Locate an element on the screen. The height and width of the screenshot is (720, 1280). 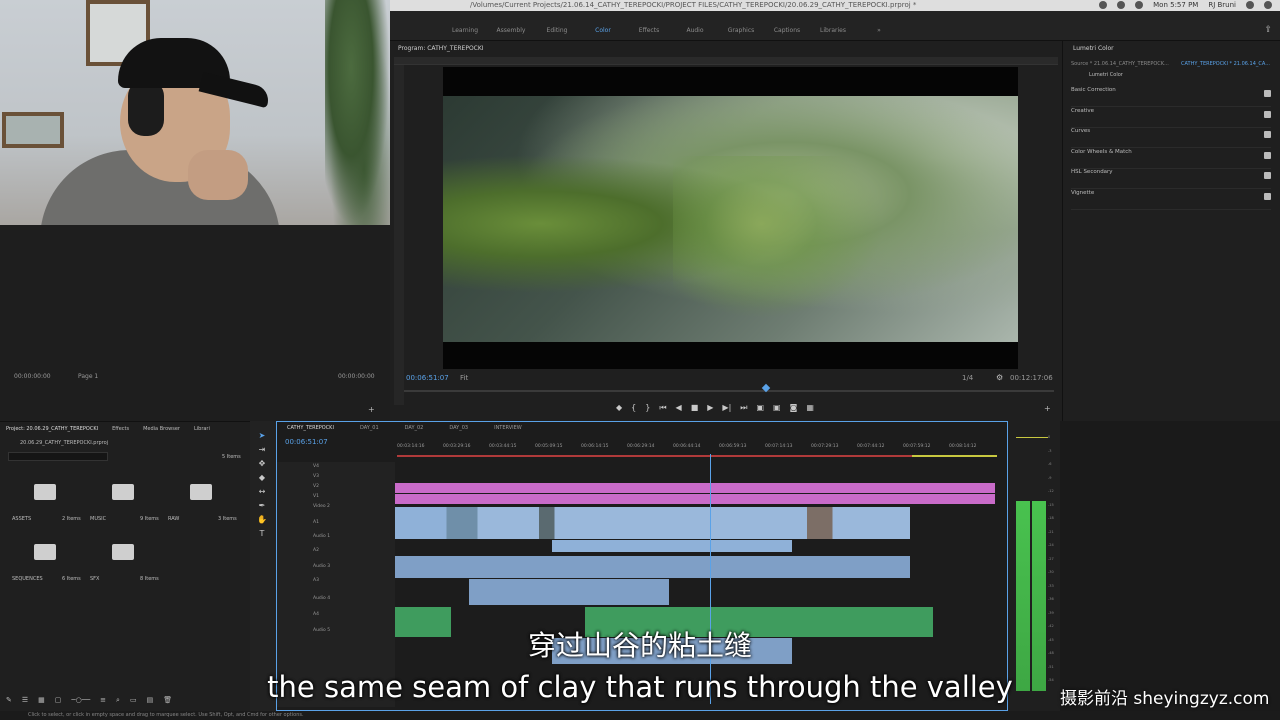
share-icon: ⇪ is located at coordinates (1268, 30).